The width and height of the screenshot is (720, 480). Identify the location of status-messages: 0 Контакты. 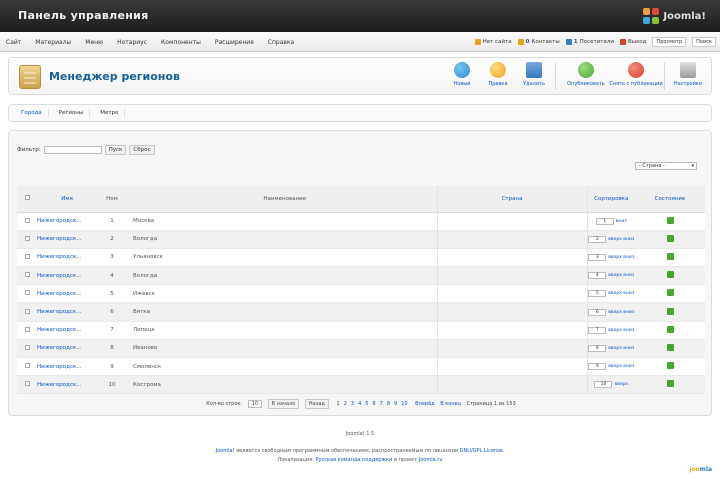
(538, 42).